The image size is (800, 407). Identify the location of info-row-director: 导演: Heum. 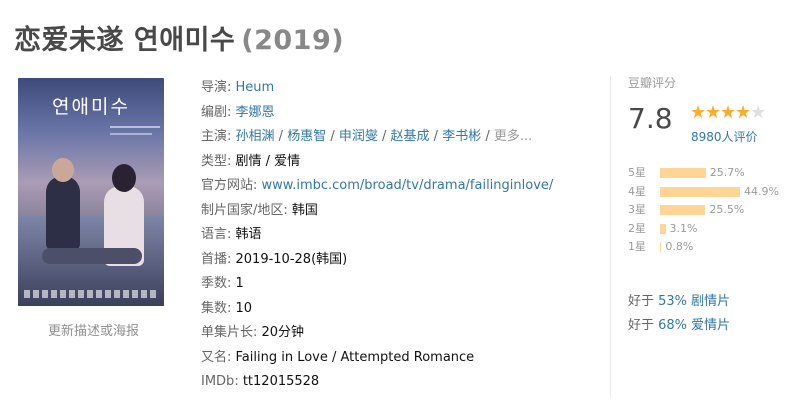
(377, 91).